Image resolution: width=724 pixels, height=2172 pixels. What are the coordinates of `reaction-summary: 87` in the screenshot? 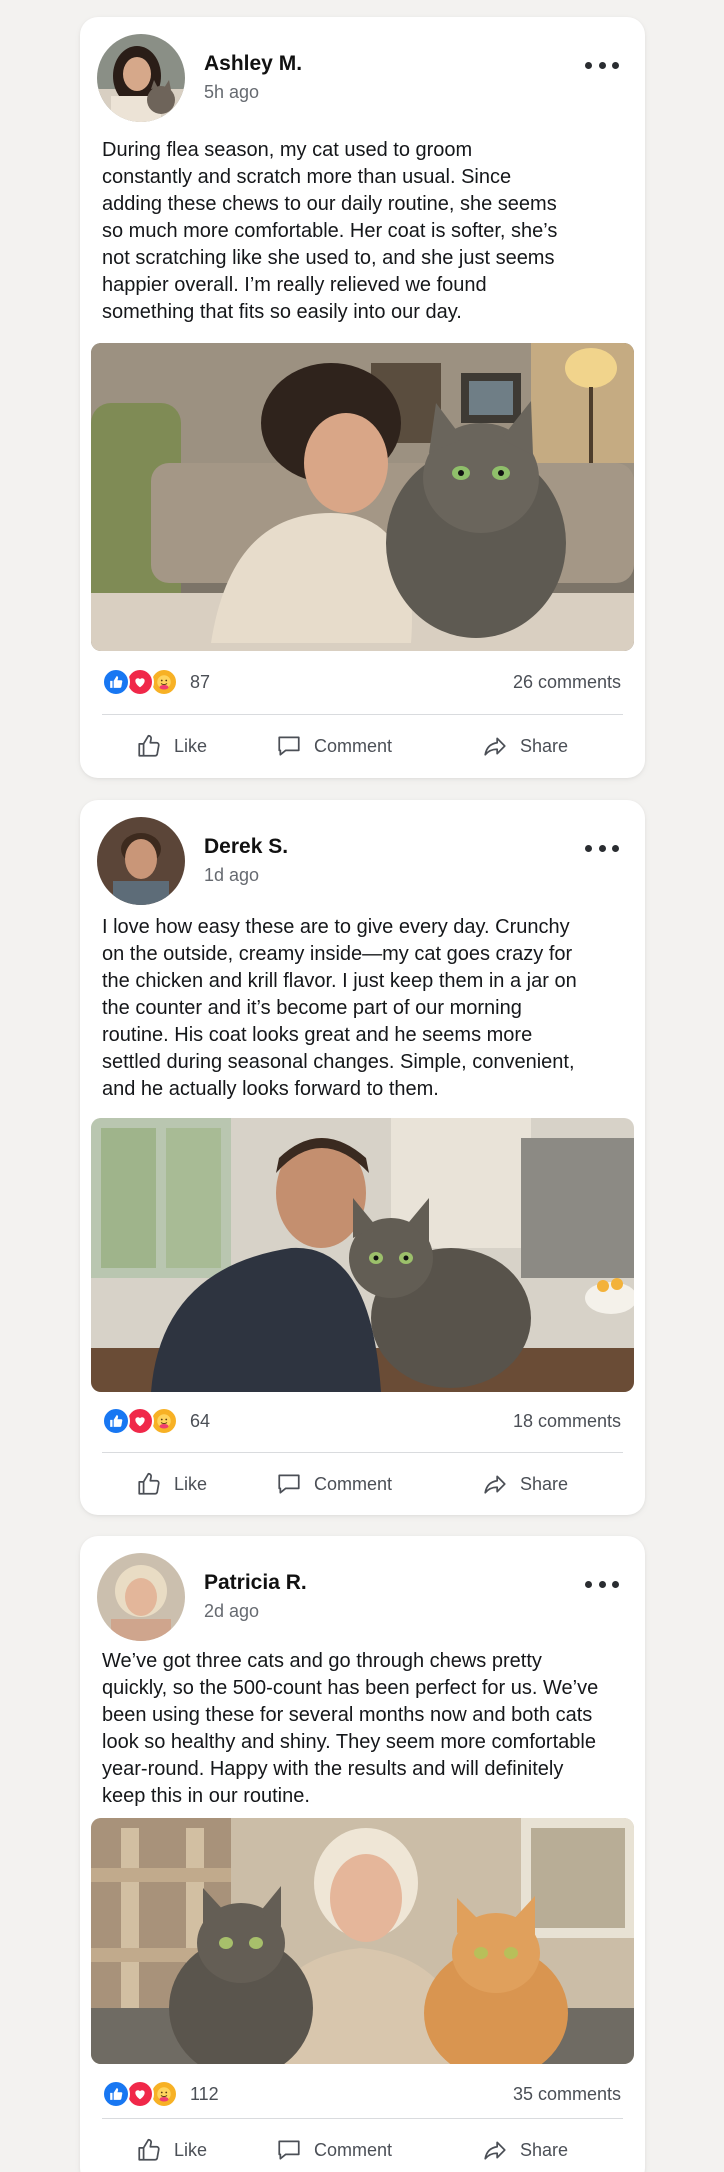 It's located at (156, 682).